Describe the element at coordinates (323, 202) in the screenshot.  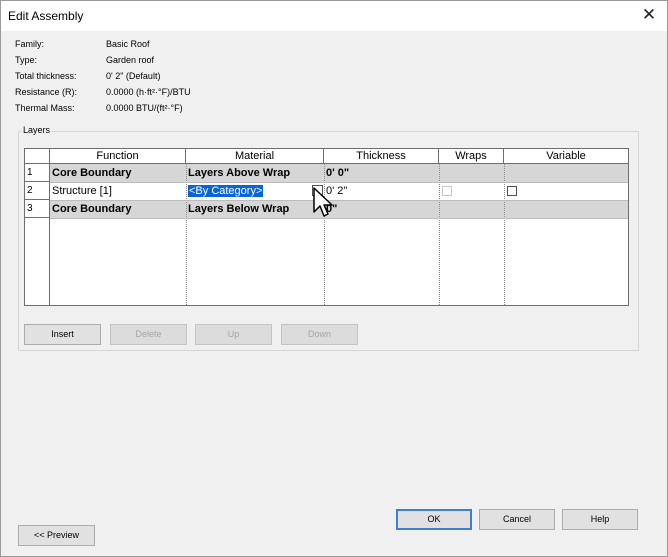
I see `mouse-pointer-icon` at that location.